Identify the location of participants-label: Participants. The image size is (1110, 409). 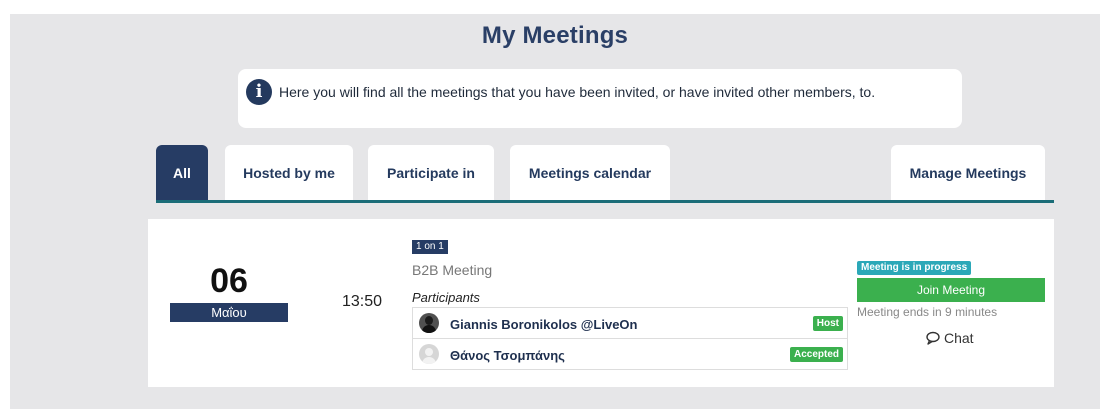
(446, 297).